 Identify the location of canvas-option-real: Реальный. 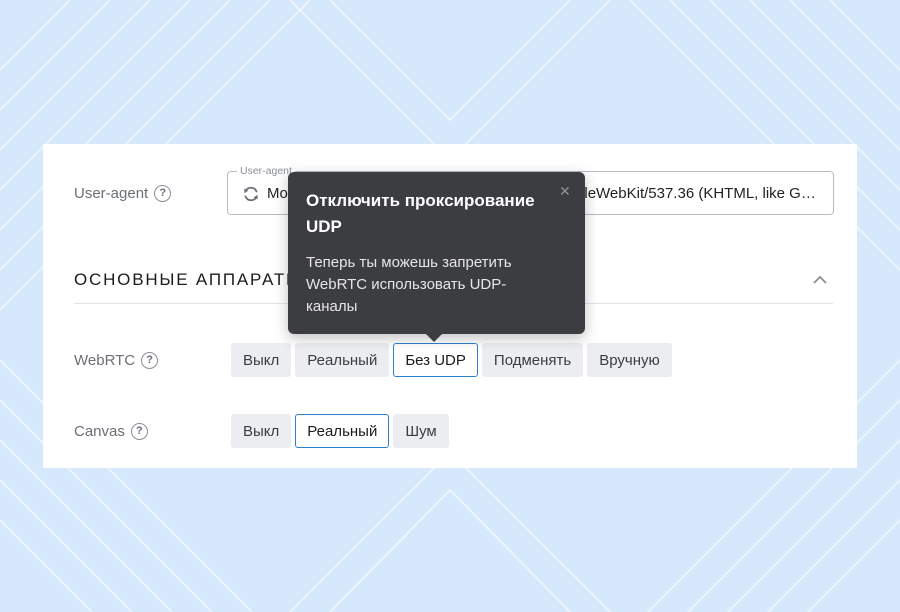
(342, 431).